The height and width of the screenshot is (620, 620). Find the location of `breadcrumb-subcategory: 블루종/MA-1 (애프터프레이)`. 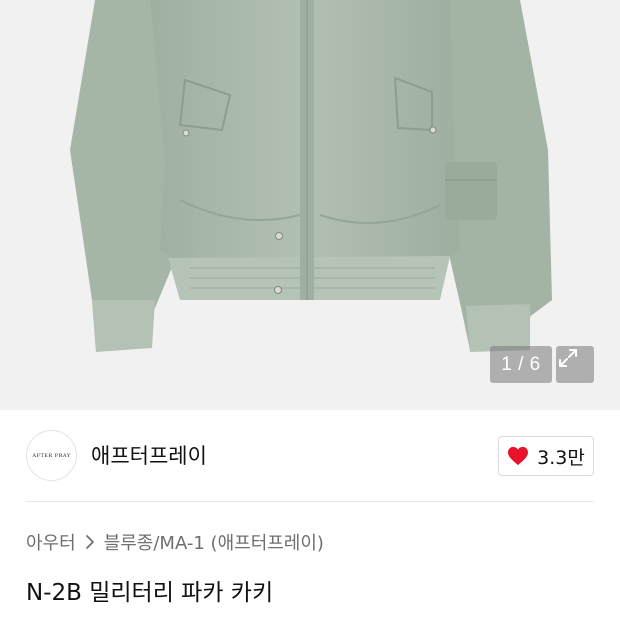

breadcrumb-subcategory: 블루종/MA-1 (애프터프레이) is located at coordinates (214, 542).